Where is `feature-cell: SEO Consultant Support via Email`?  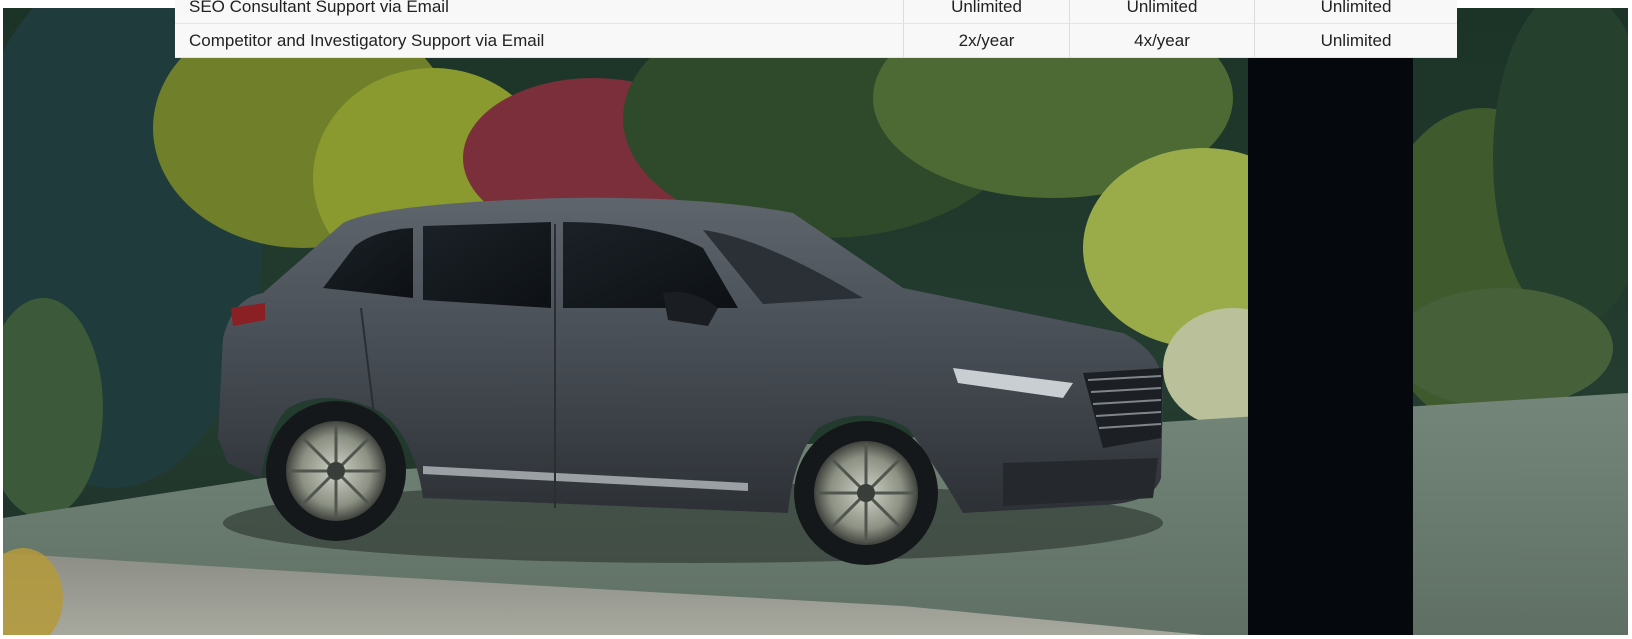
feature-cell: SEO Consultant Support via Email is located at coordinates (539, 12).